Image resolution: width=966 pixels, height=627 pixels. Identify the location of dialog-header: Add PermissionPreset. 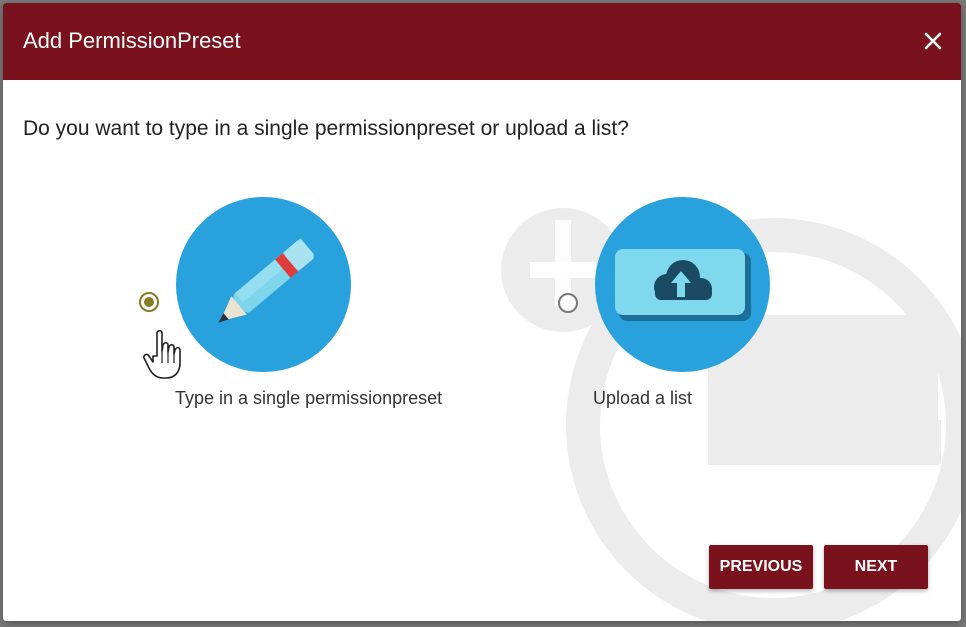
(482, 41).